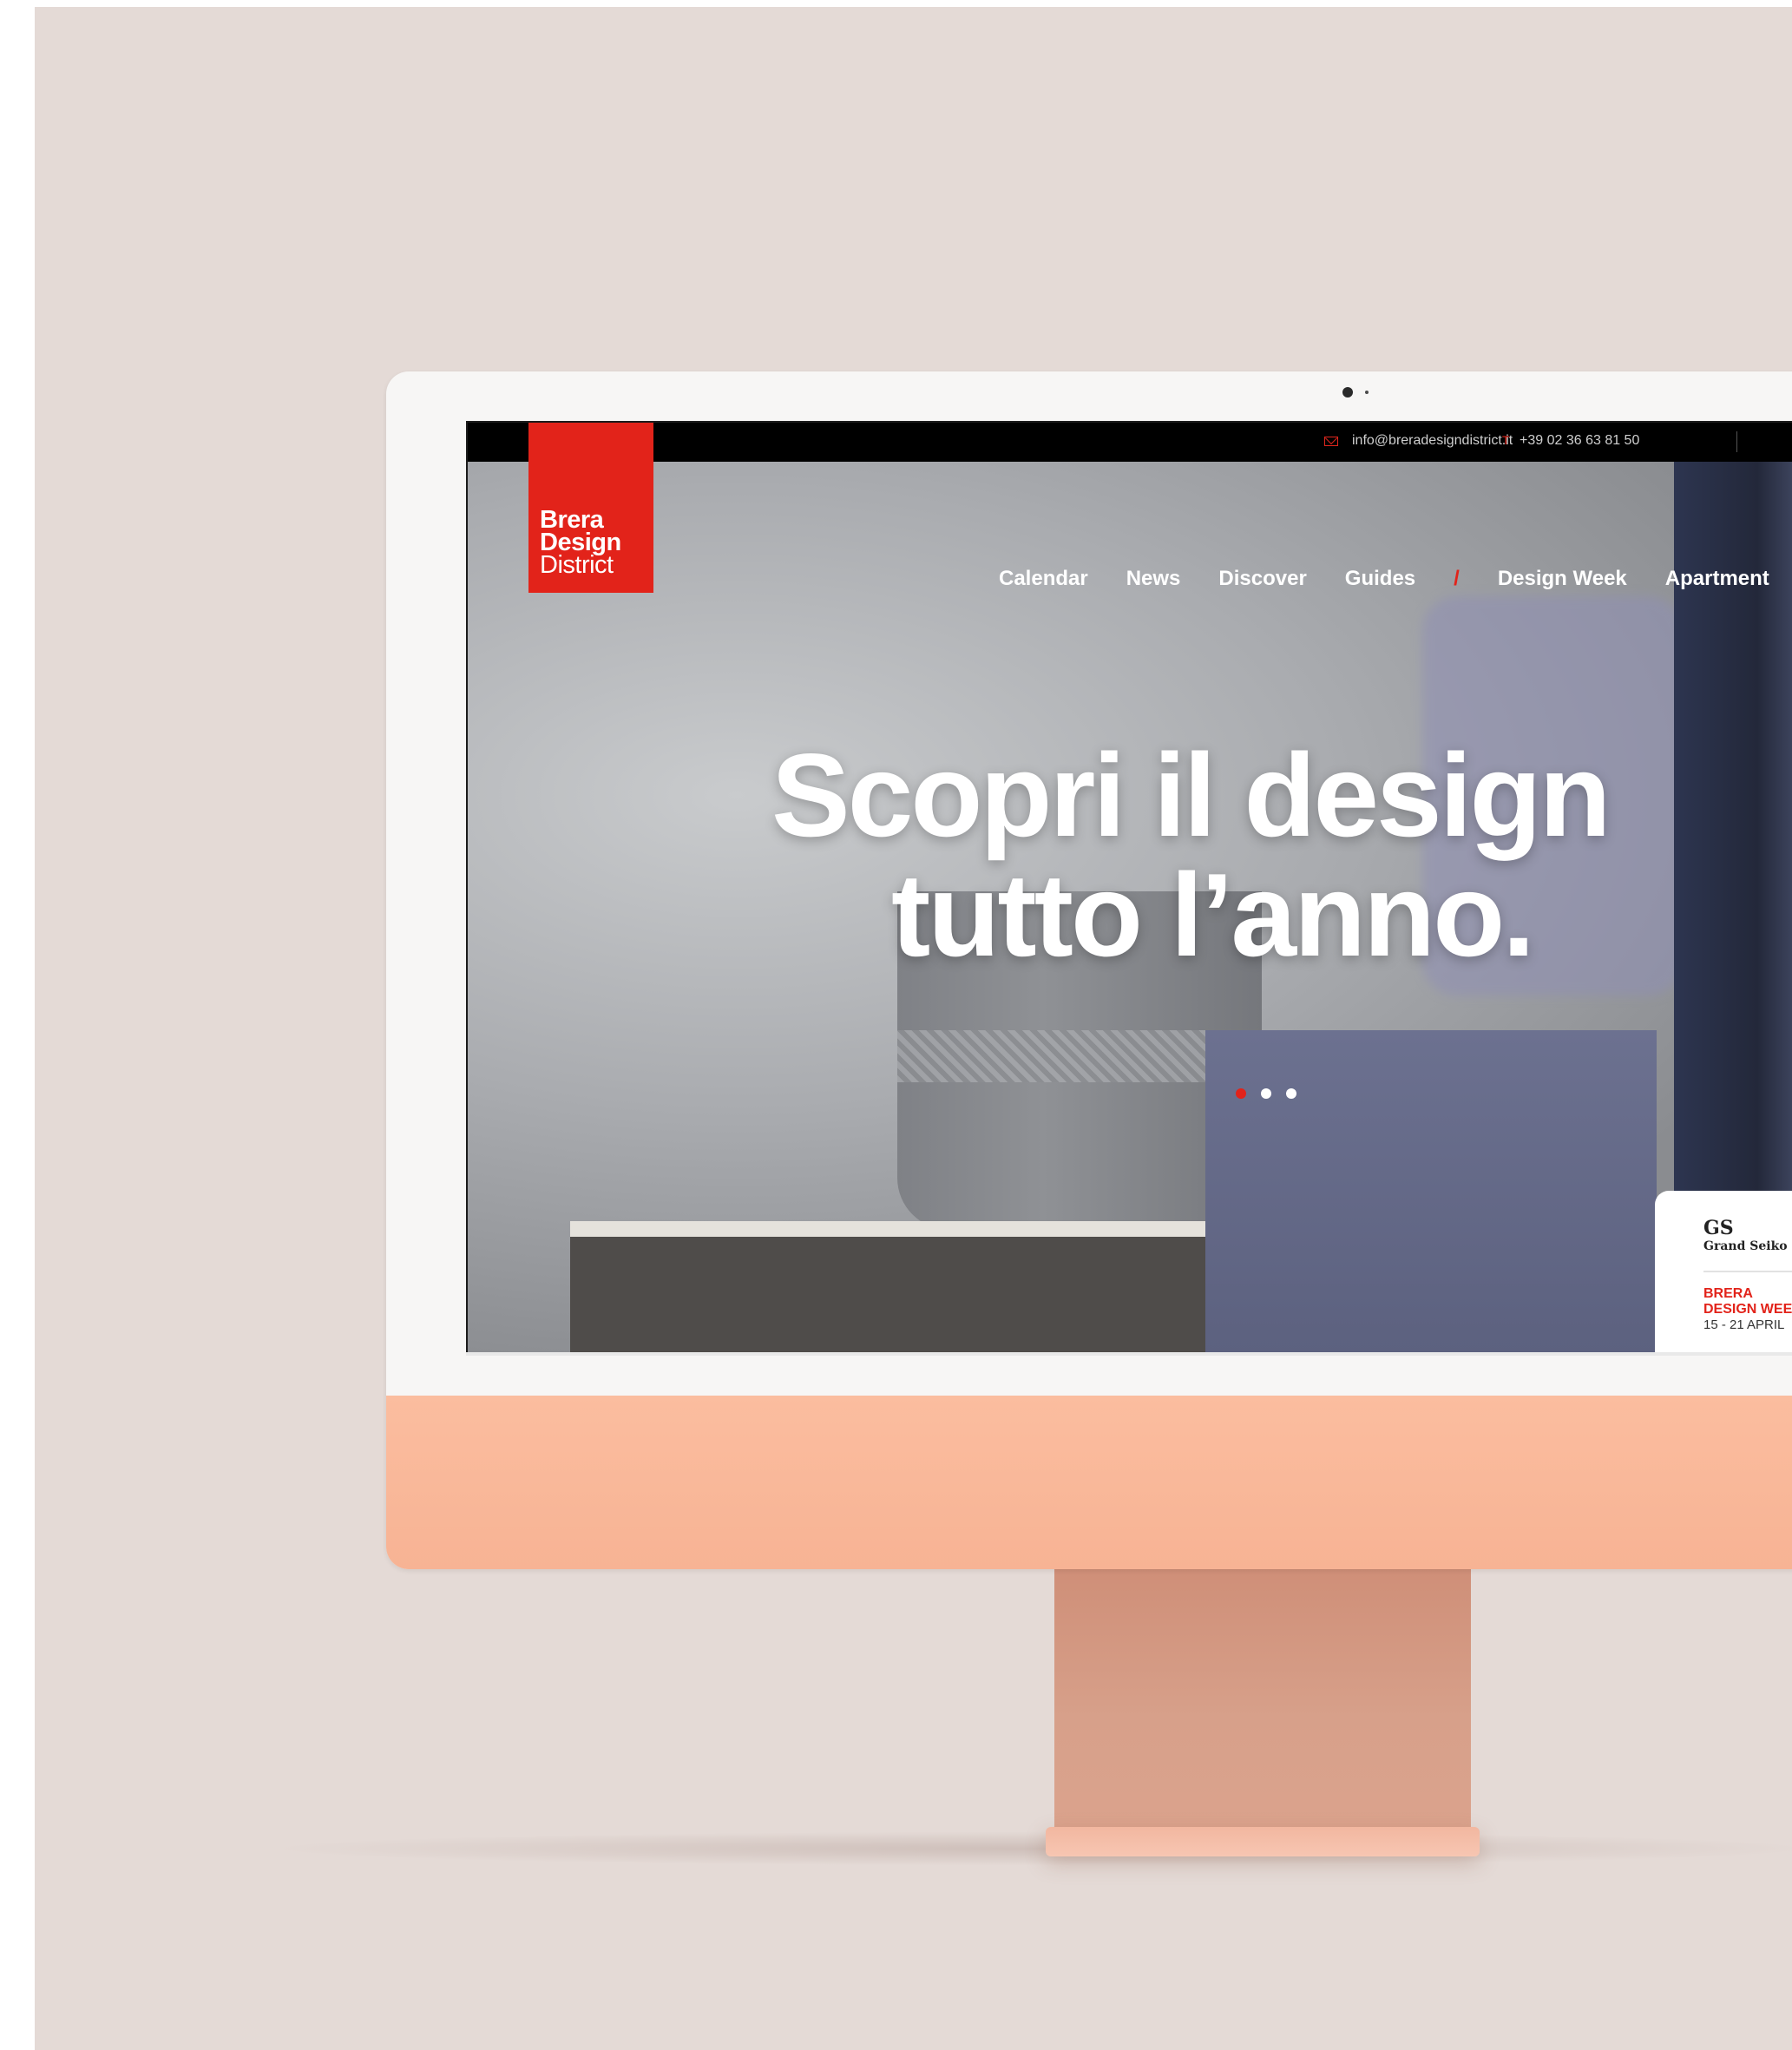 The width and height of the screenshot is (1792, 2050). What do you see at coordinates (1262, 1704) in the screenshot?
I see `imac-stand` at bounding box center [1262, 1704].